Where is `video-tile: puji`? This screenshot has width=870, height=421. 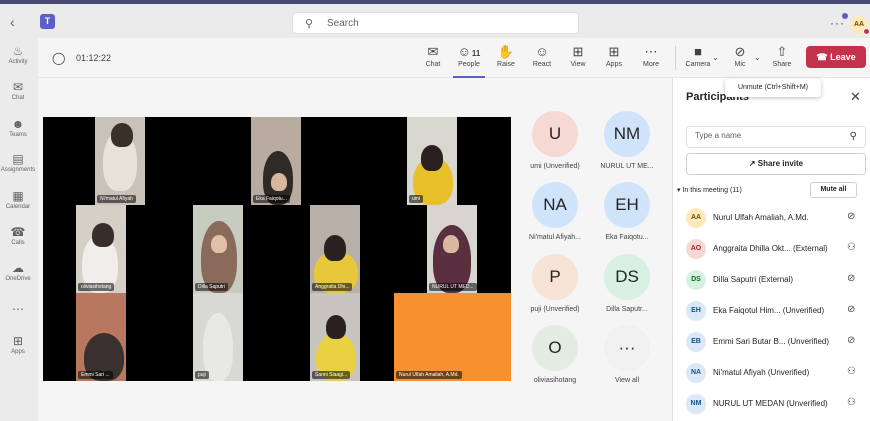 video-tile: puji is located at coordinates (218, 337).